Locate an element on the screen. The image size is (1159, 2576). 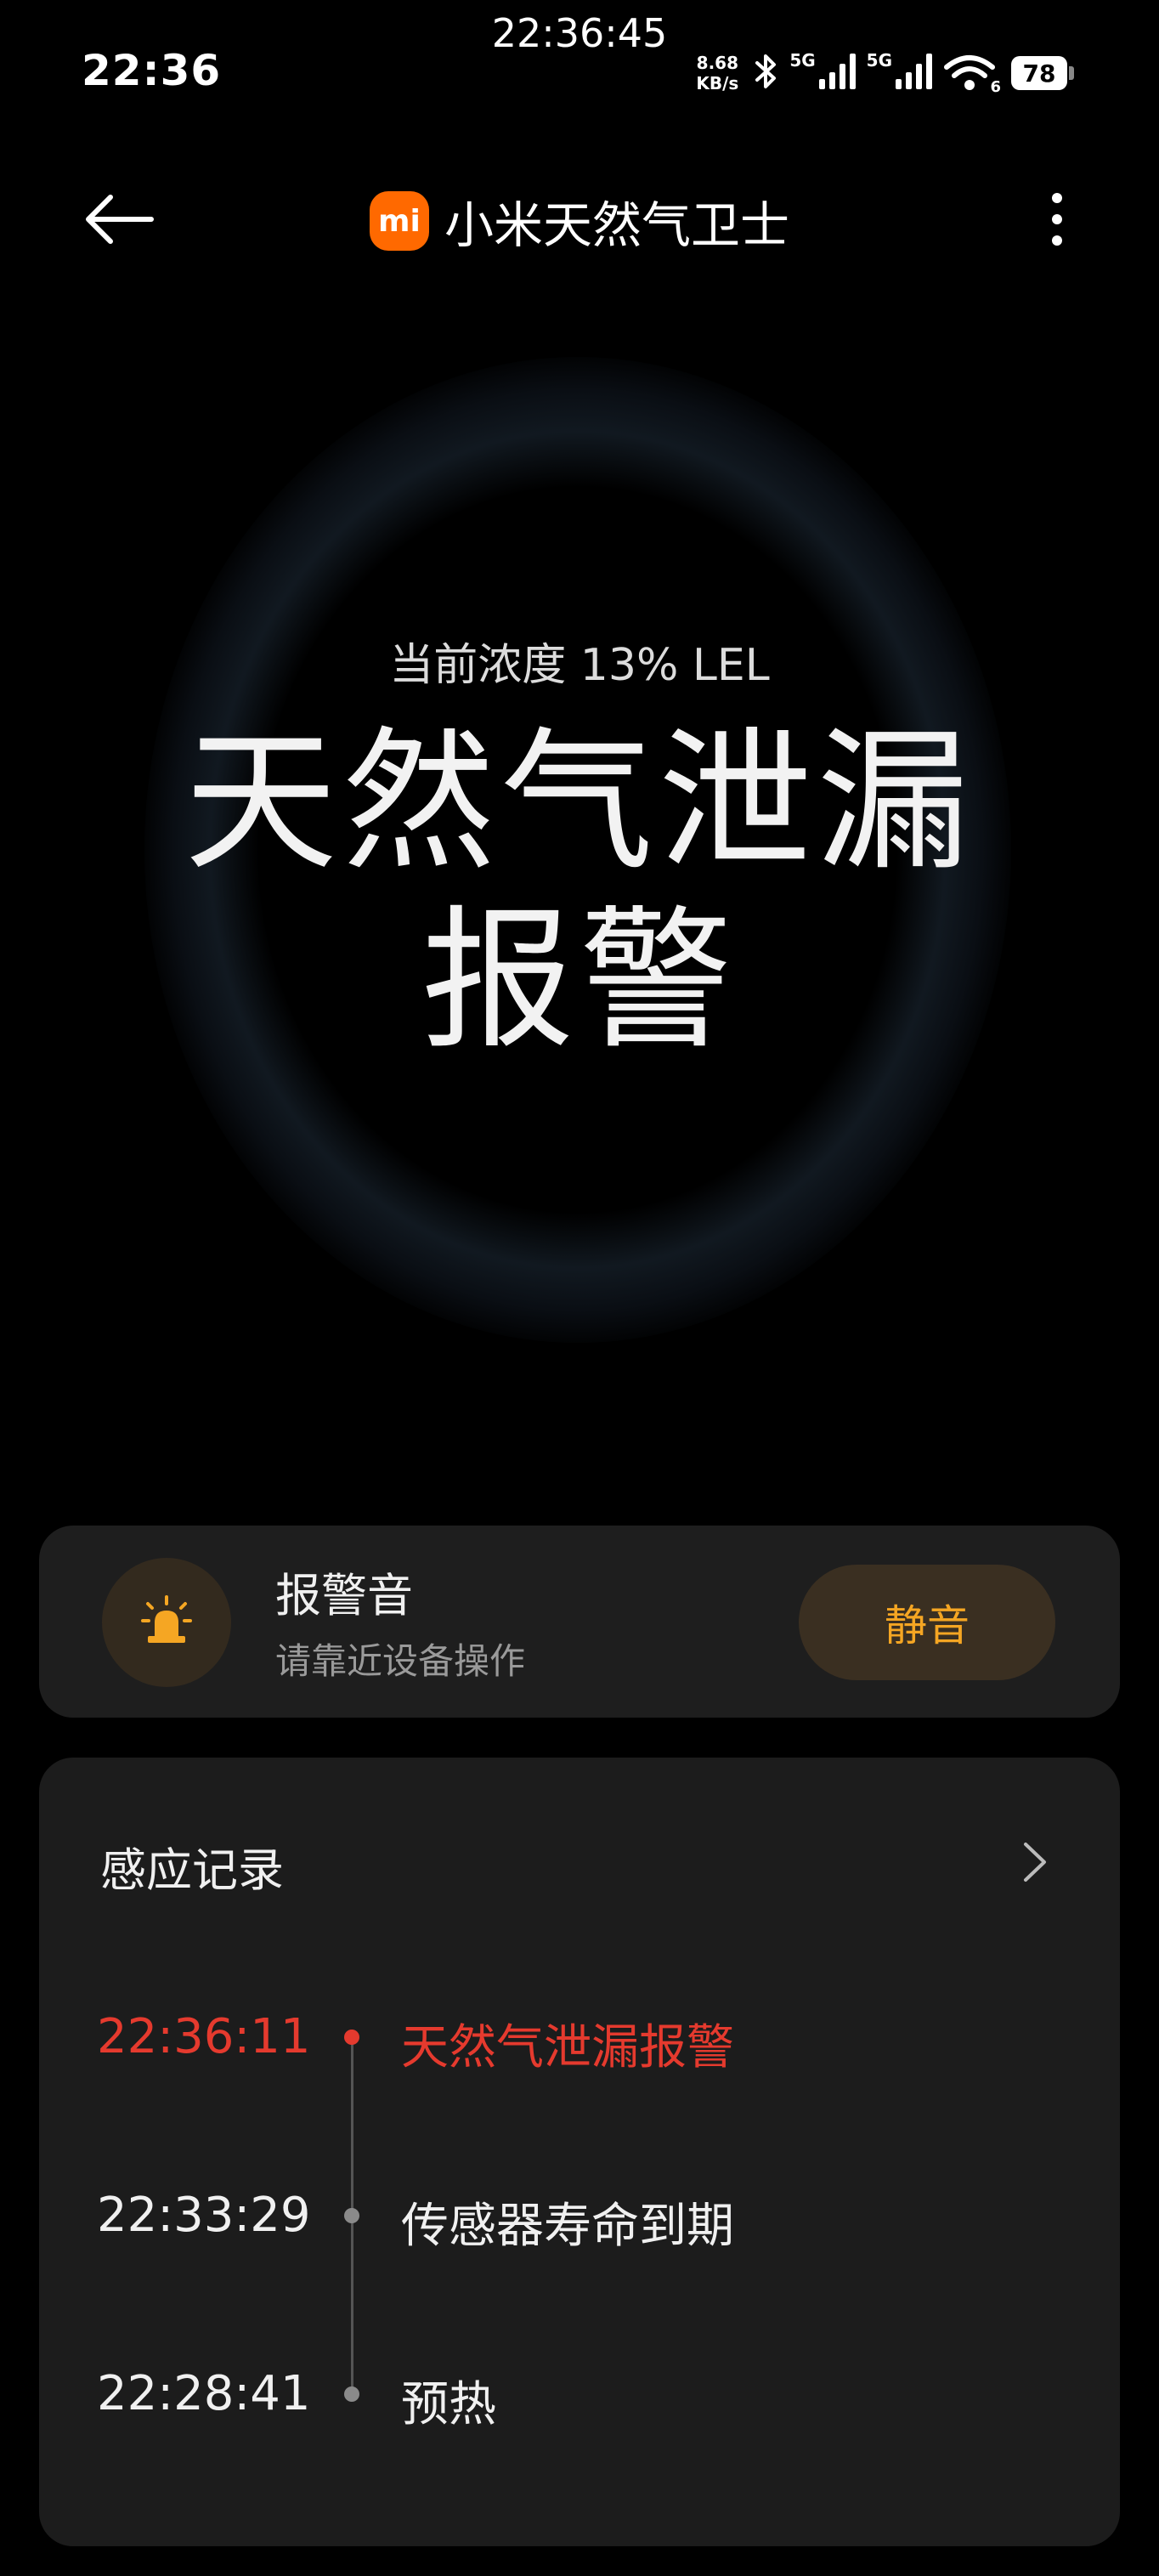
alarm-status-title: 天然气泄漏报警 is located at coordinates (579, 892).